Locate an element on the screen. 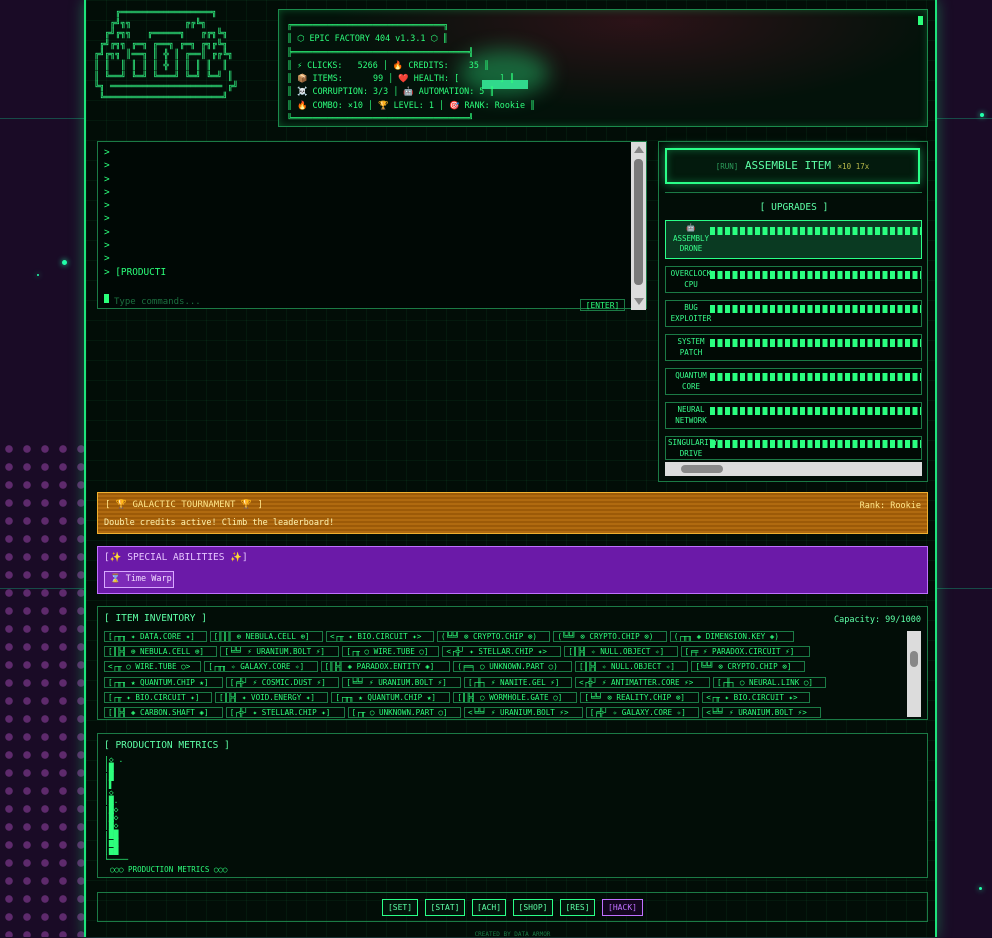 The width and height of the screenshot is (992, 938). inventory-item: [┌╥ ◯ UNKNOWN.PART ◯] is located at coordinates (404, 712).